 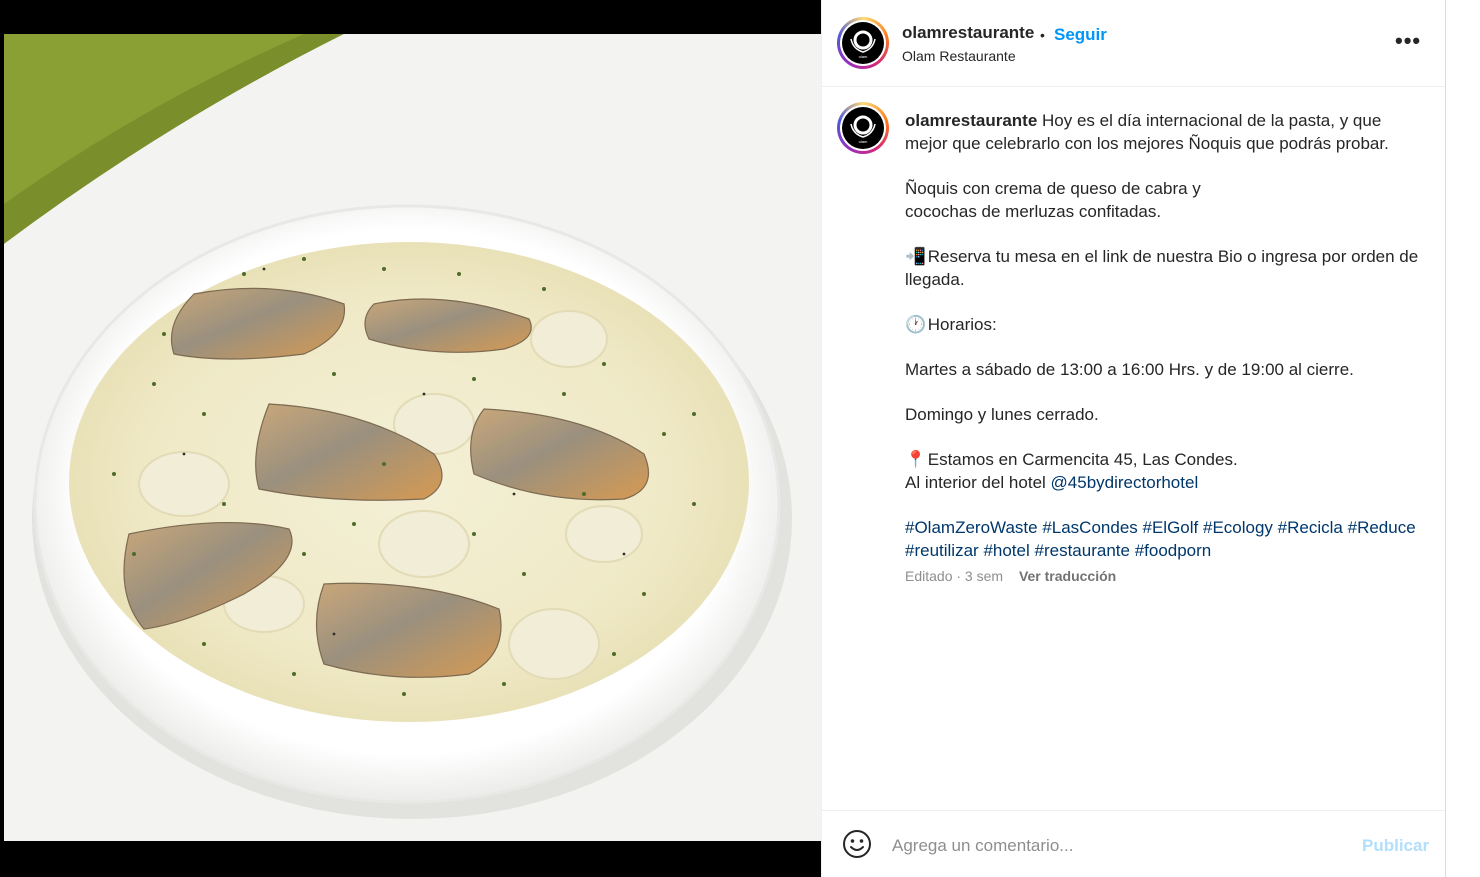 What do you see at coordinates (1125, 482) in the screenshot?
I see `hotel-mention-link: @45bydirectorhotel` at bounding box center [1125, 482].